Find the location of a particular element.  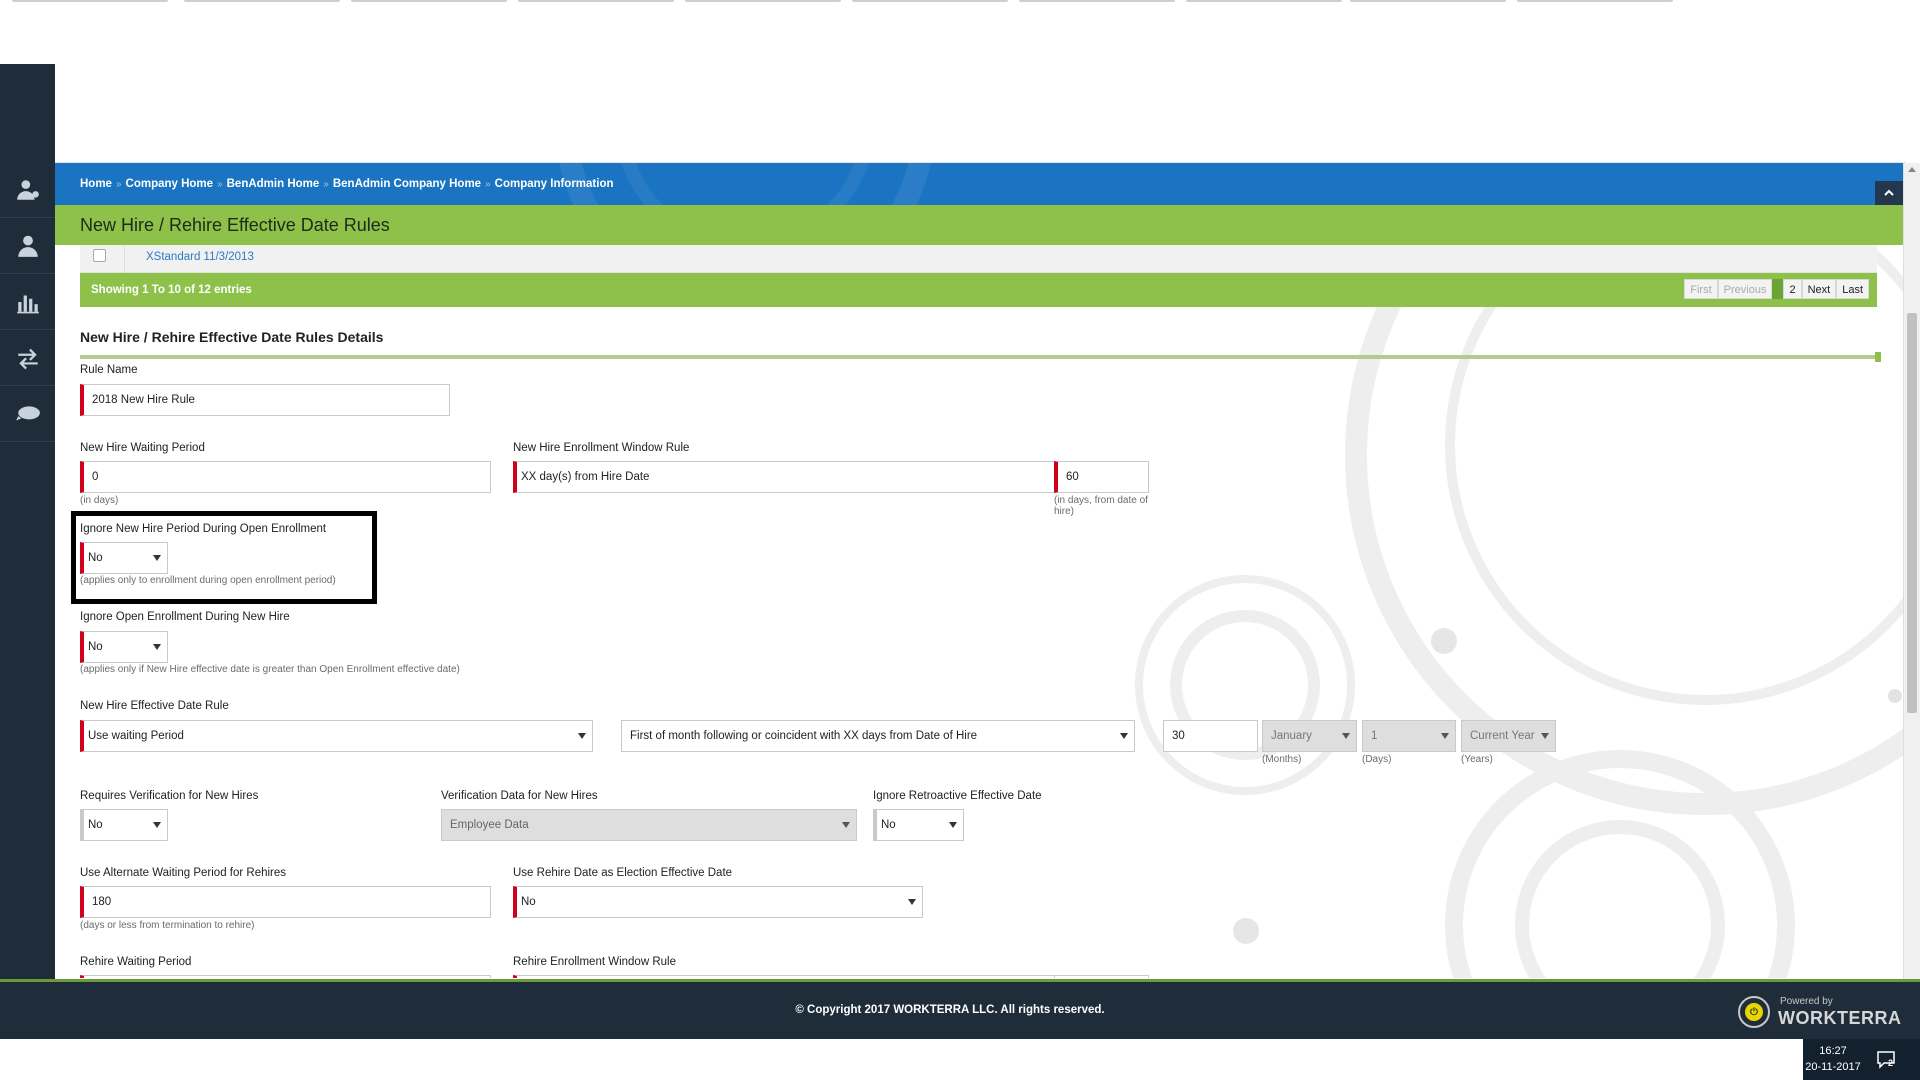

taskbar-clock: 16:27 20-11-2017 is located at coordinates (1833, 1059).